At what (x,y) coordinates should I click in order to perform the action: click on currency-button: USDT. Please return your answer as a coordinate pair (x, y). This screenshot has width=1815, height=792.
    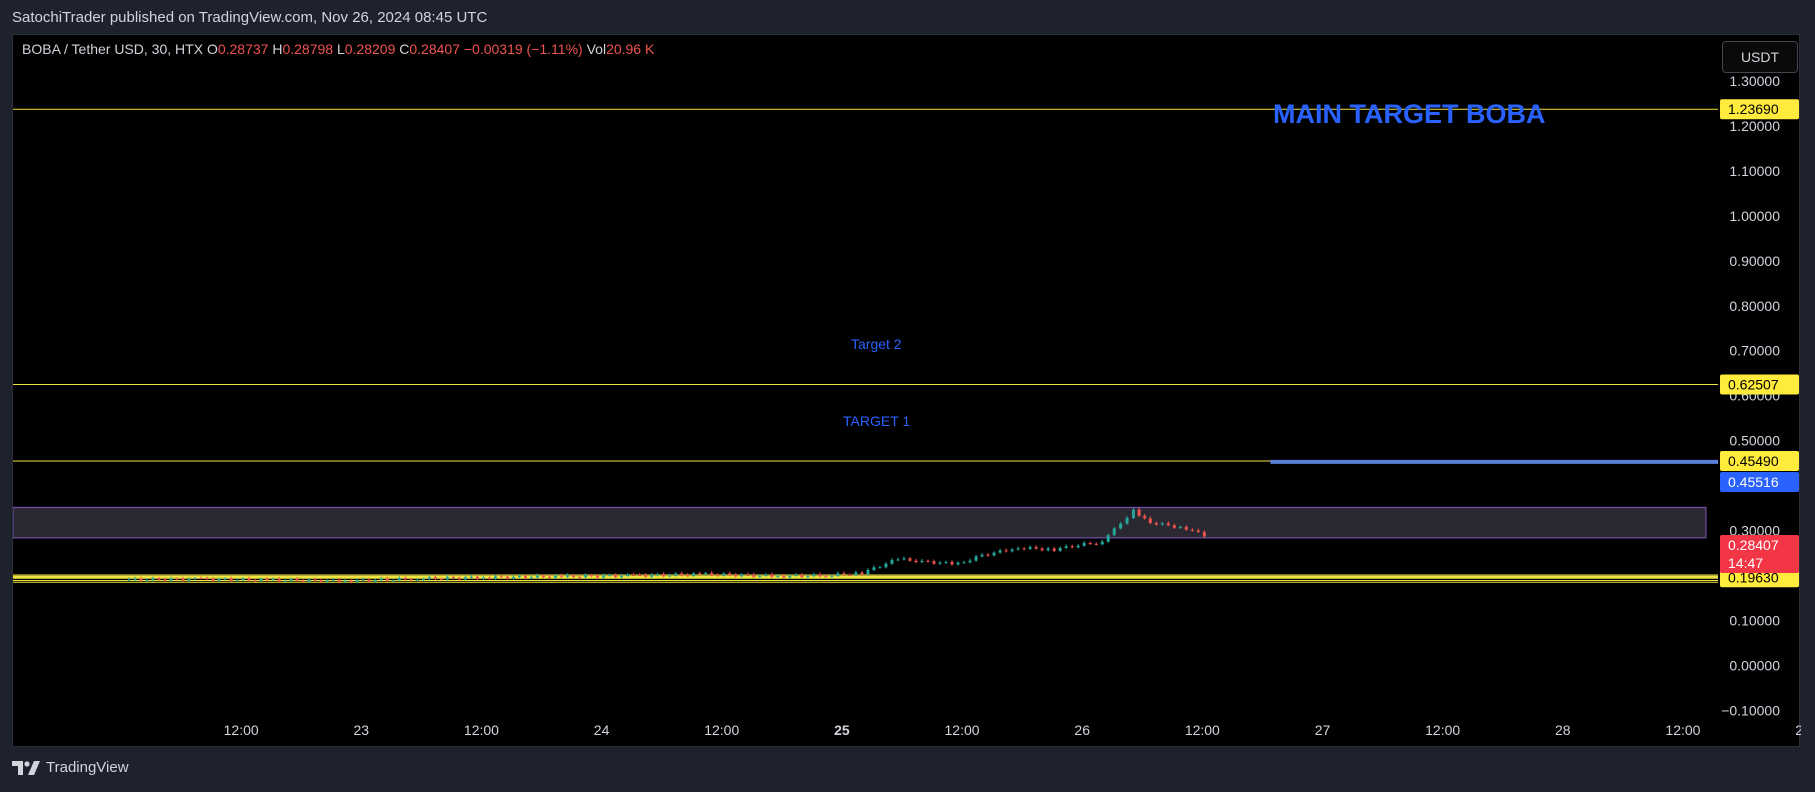
    Looking at the image, I should click on (1760, 57).